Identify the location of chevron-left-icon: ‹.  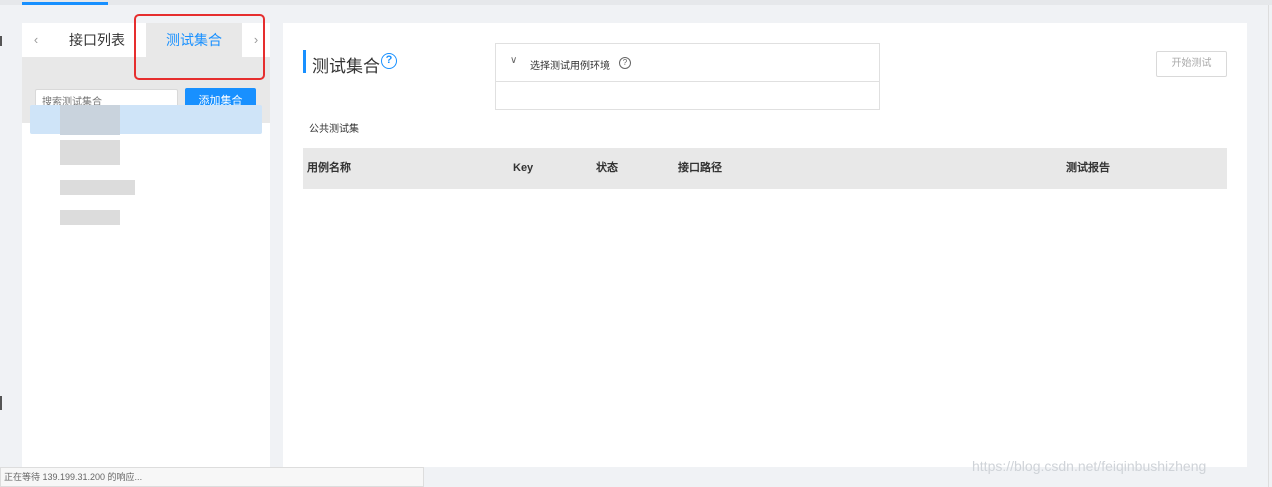
(36, 40).